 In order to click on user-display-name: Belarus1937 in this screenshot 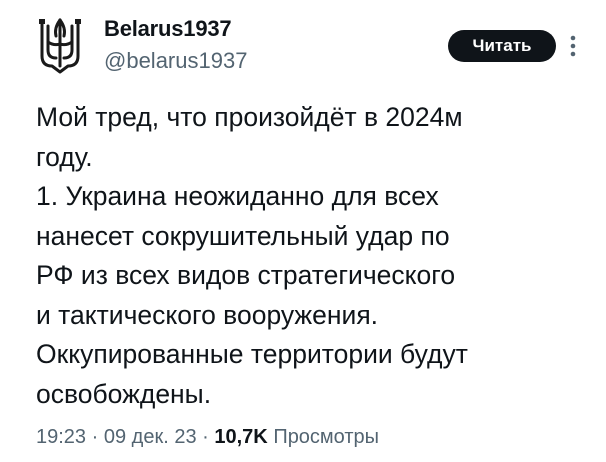, I will do `click(168, 29)`.